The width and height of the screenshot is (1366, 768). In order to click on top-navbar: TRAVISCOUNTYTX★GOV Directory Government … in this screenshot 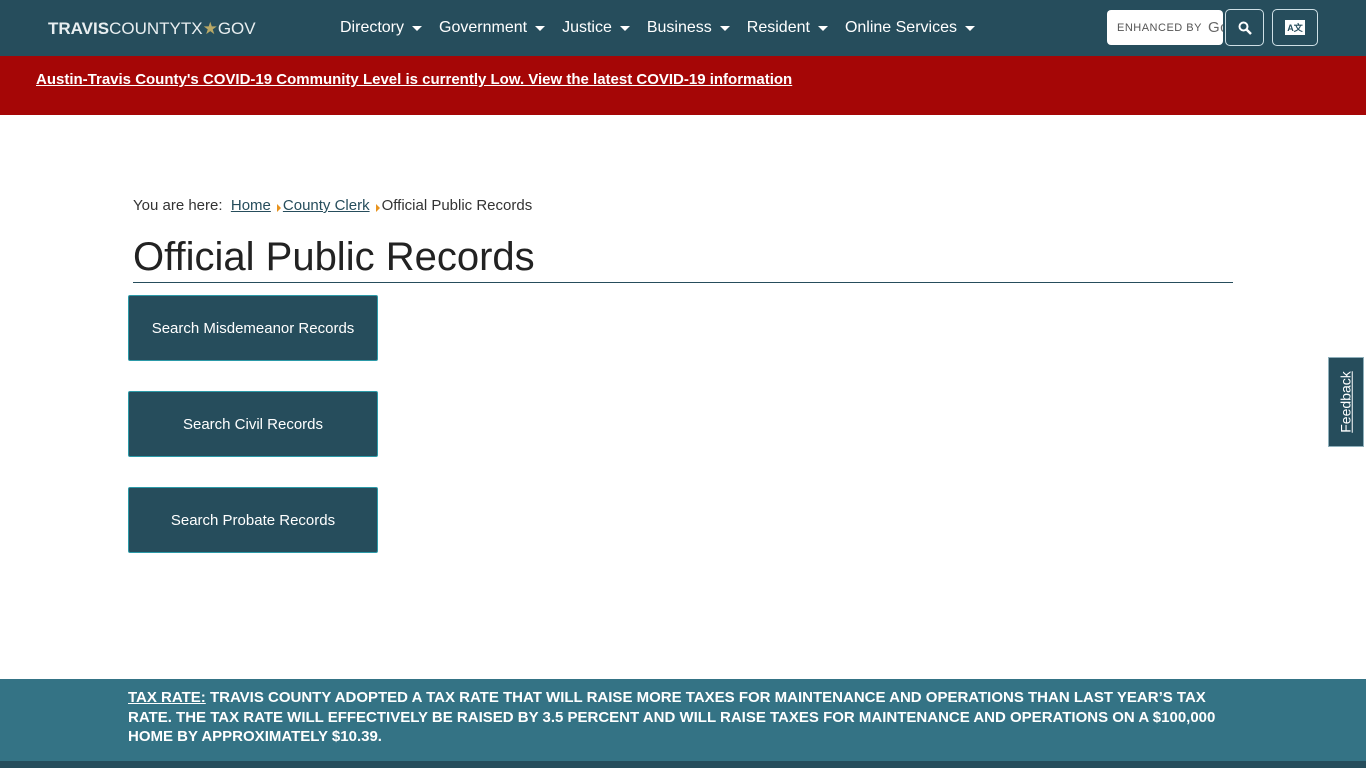, I will do `click(683, 28)`.